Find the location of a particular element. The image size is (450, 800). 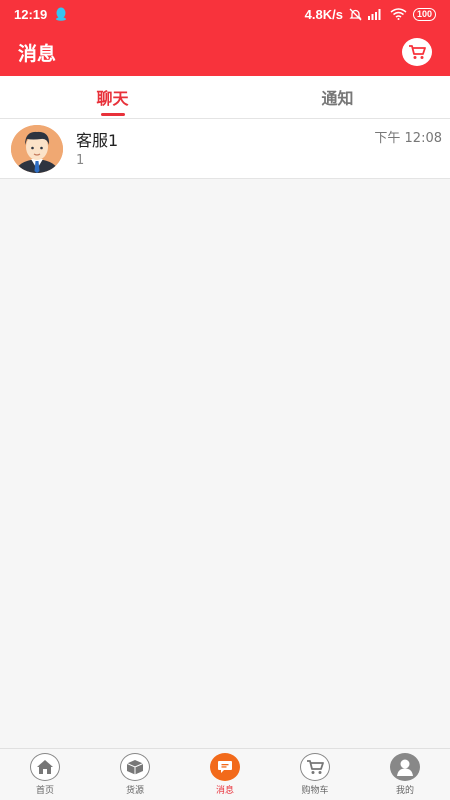

box-icon is located at coordinates (135, 767).